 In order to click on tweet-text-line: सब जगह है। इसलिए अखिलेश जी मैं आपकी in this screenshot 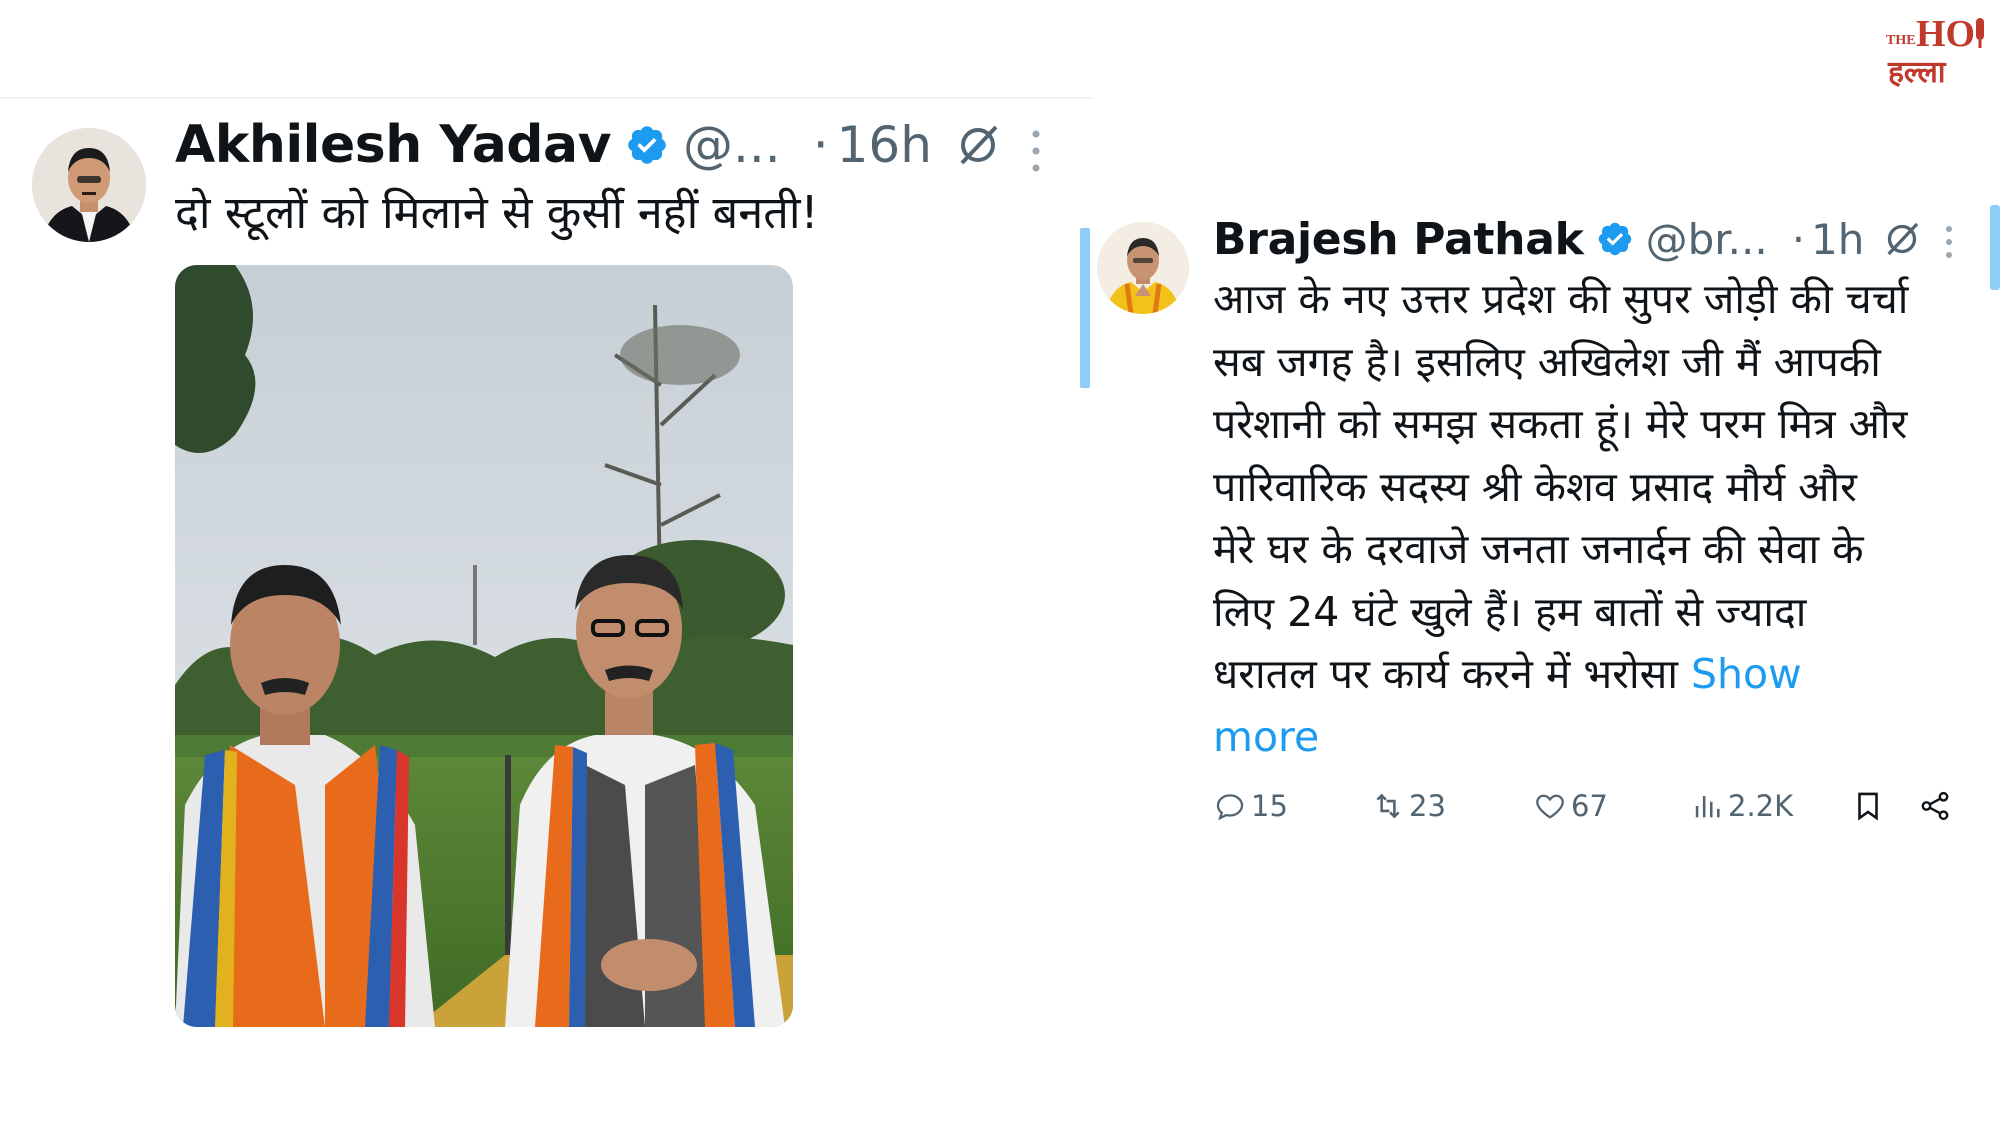, I will do `click(1547, 361)`.